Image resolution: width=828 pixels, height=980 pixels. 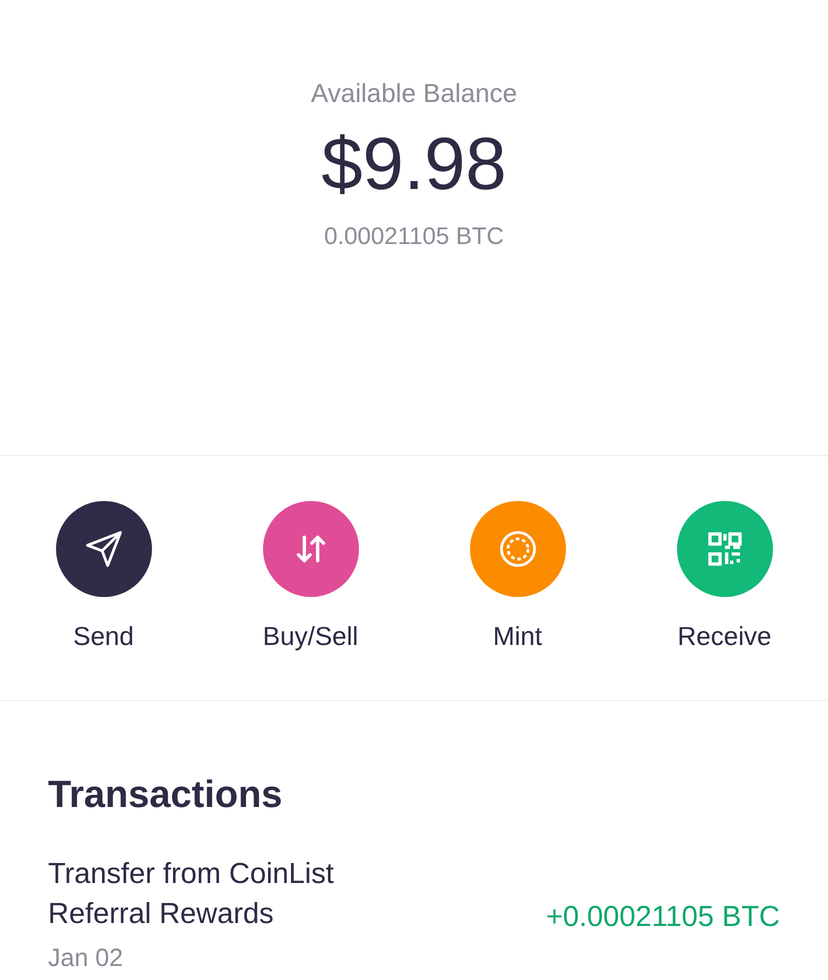 What do you see at coordinates (191, 894) in the screenshot?
I see `transaction-description: Transfer from CoinList Referral Rewards` at bounding box center [191, 894].